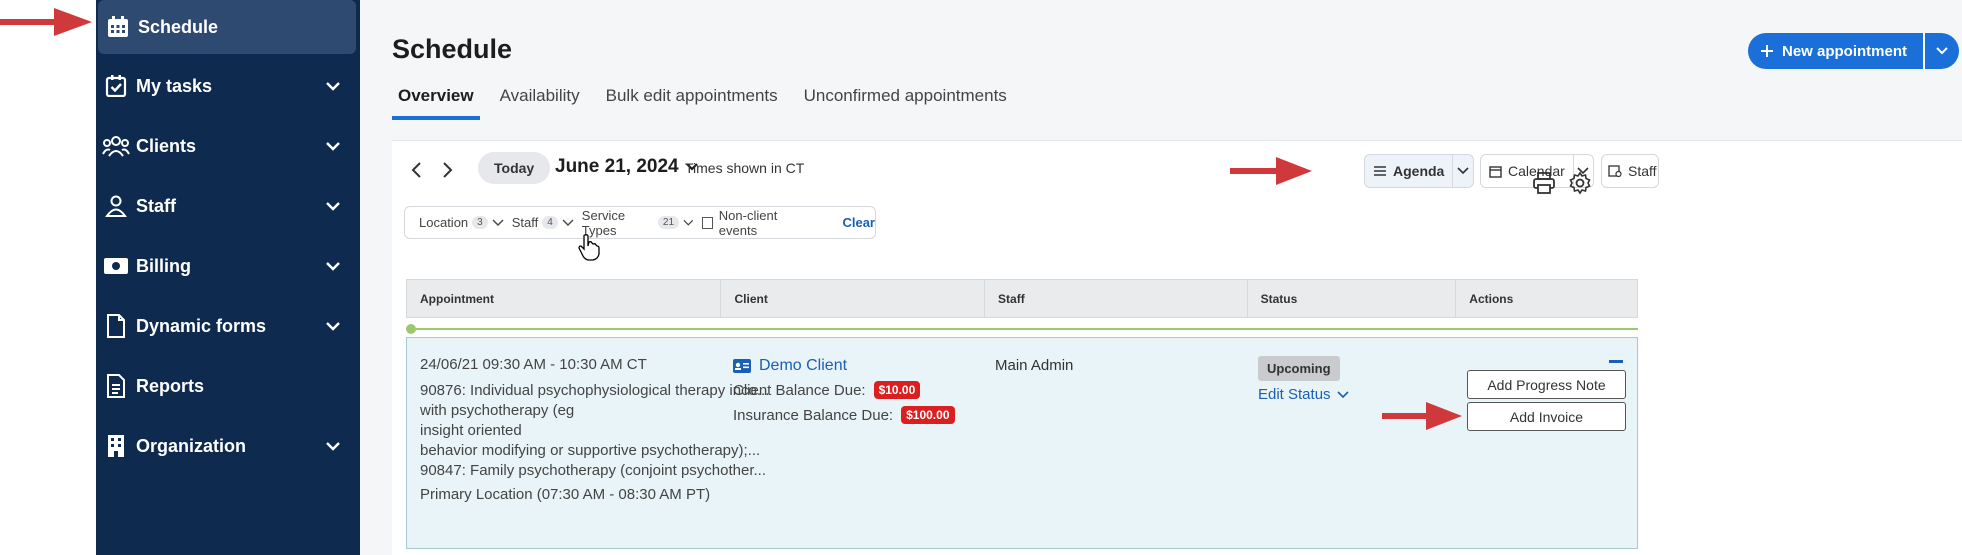 The height and width of the screenshot is (555, 1962). What do you see at coordinates (668, 222) in the screenshot?
I see `service-types-count-badge: 21` at bounding box center [668, 222].